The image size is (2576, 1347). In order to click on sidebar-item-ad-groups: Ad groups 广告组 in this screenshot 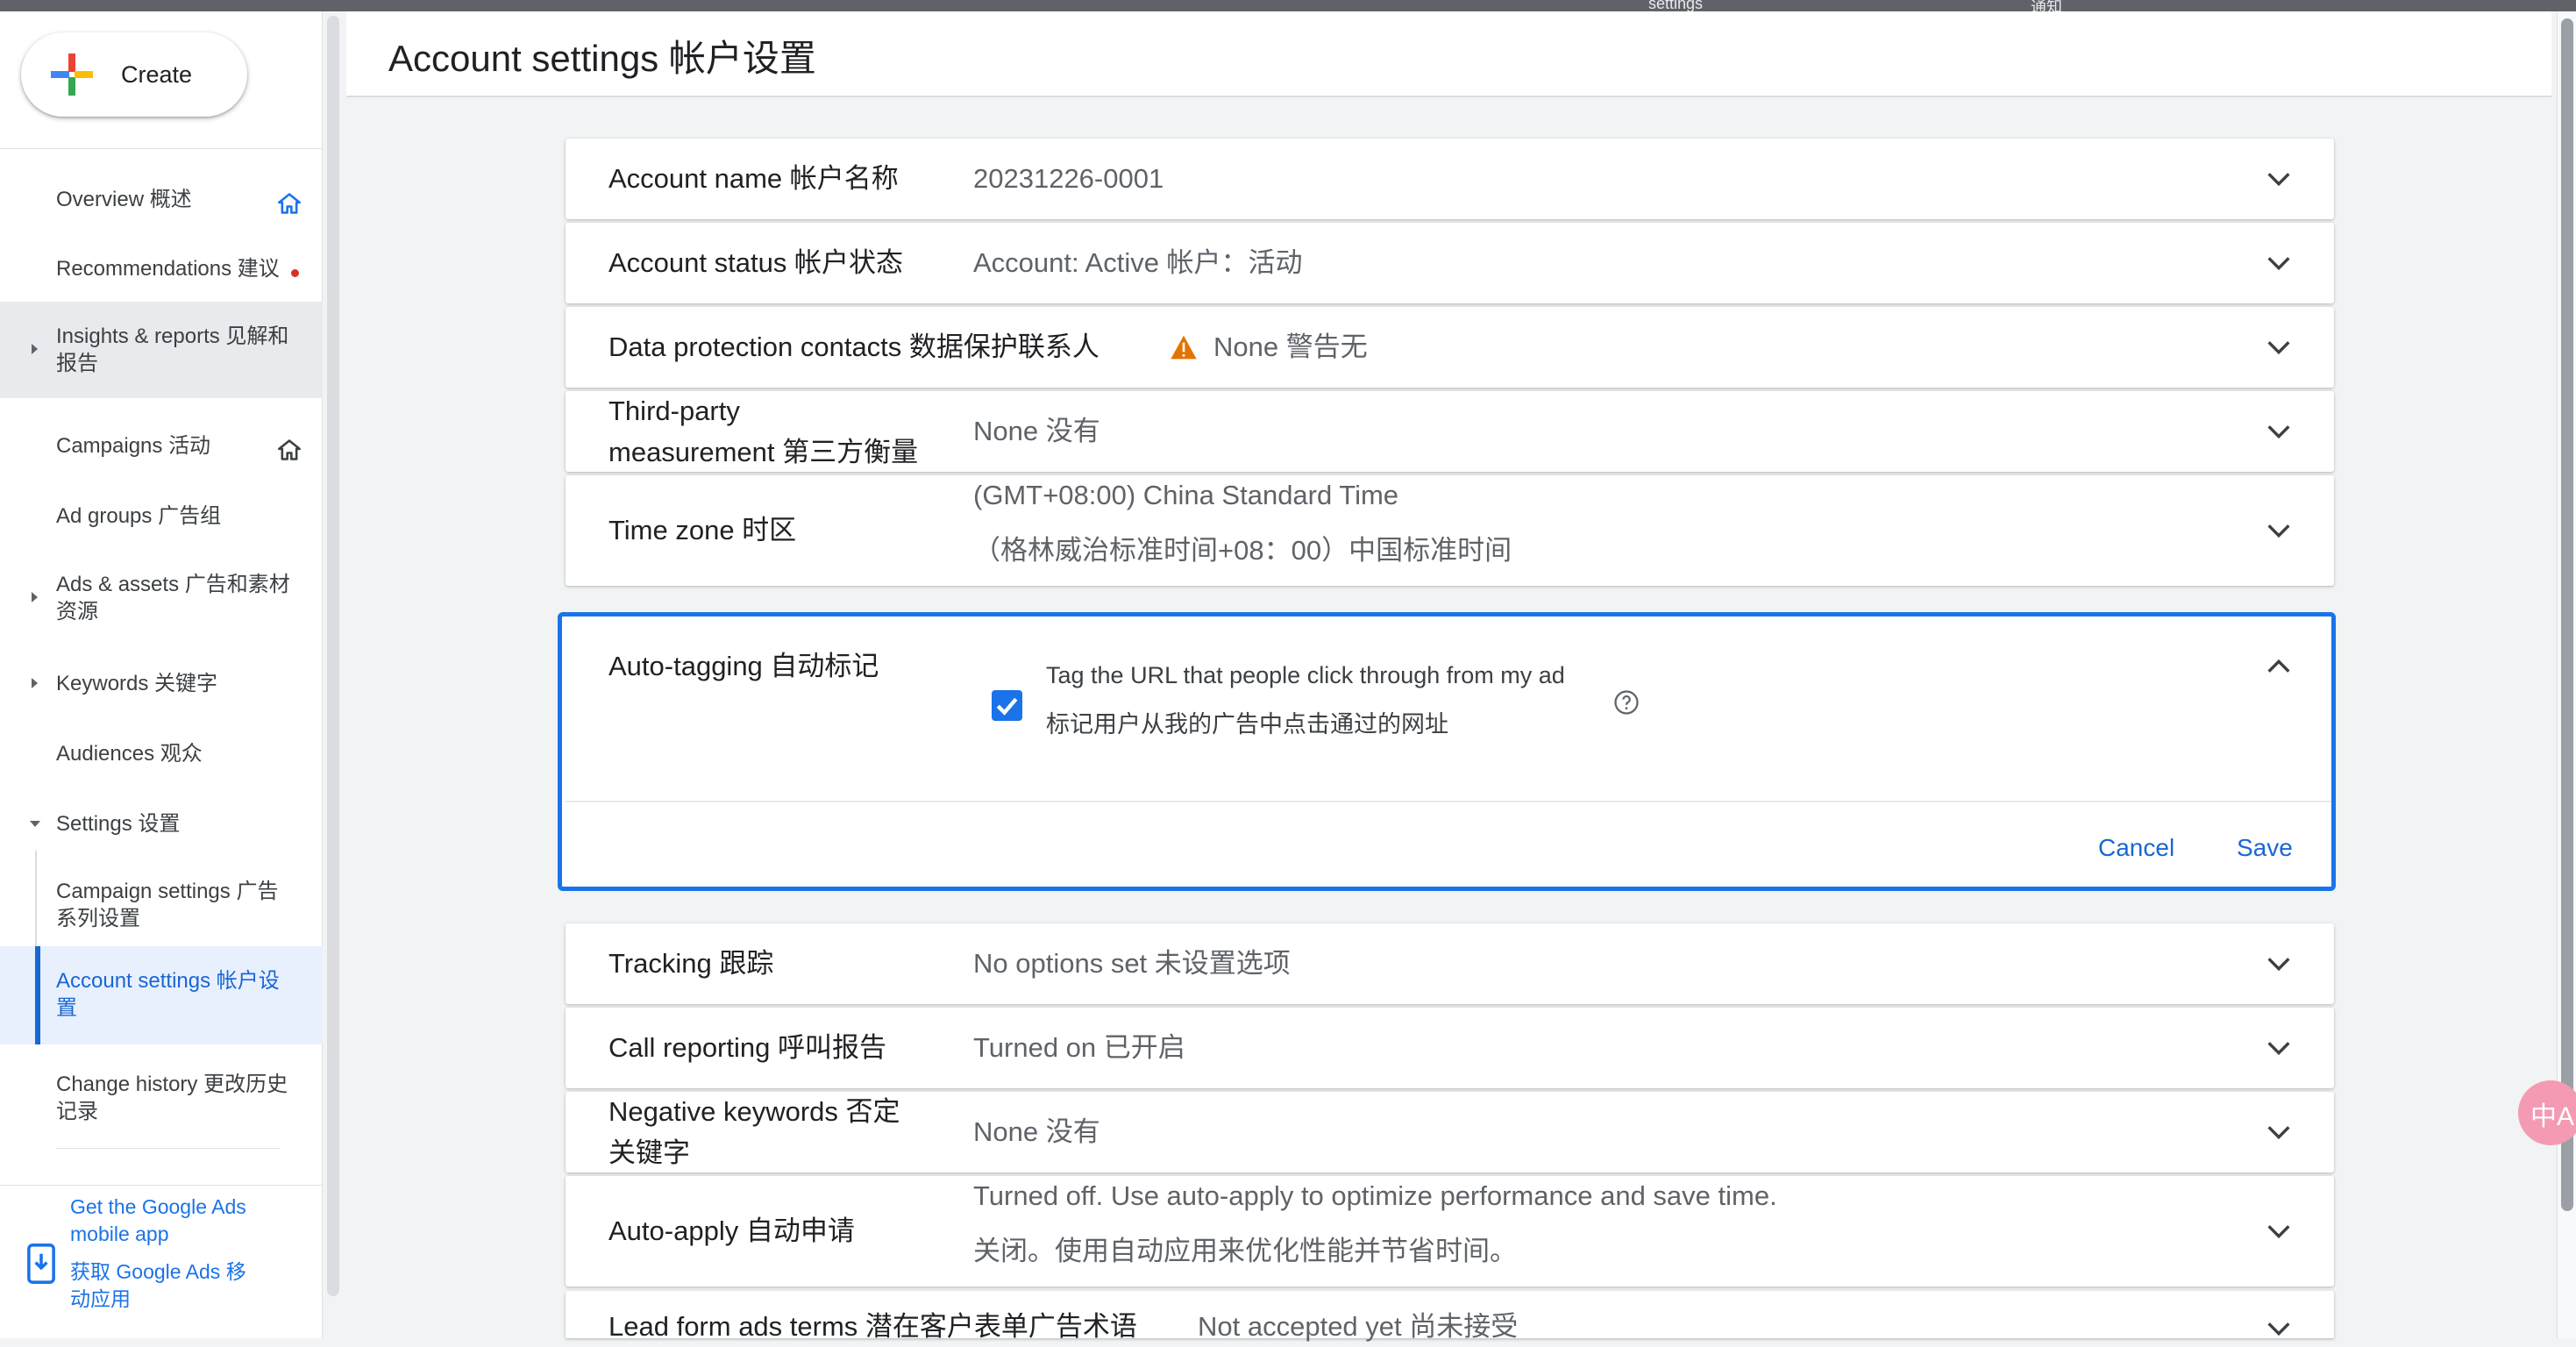, I will do `click(161, 516)`.